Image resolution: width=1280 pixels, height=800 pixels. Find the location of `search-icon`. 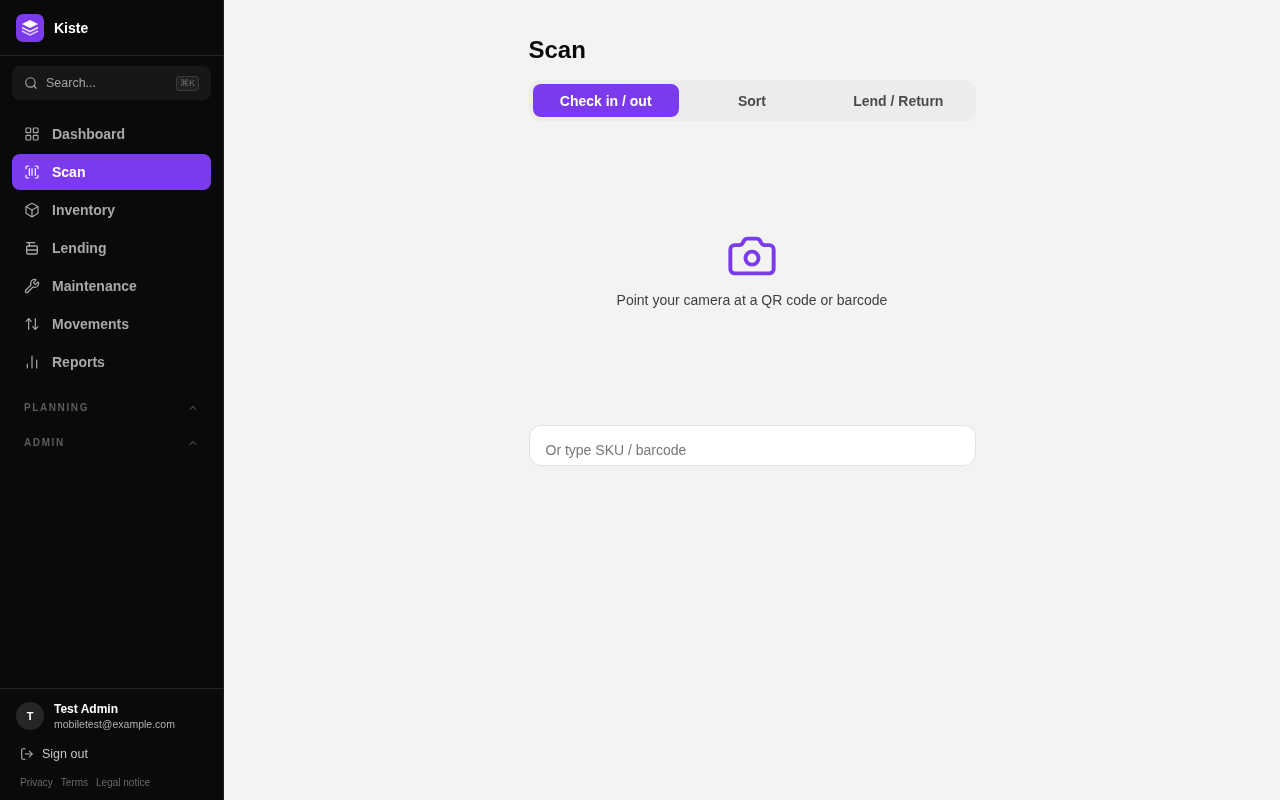

search-icon is located at coordinates (31, 83).